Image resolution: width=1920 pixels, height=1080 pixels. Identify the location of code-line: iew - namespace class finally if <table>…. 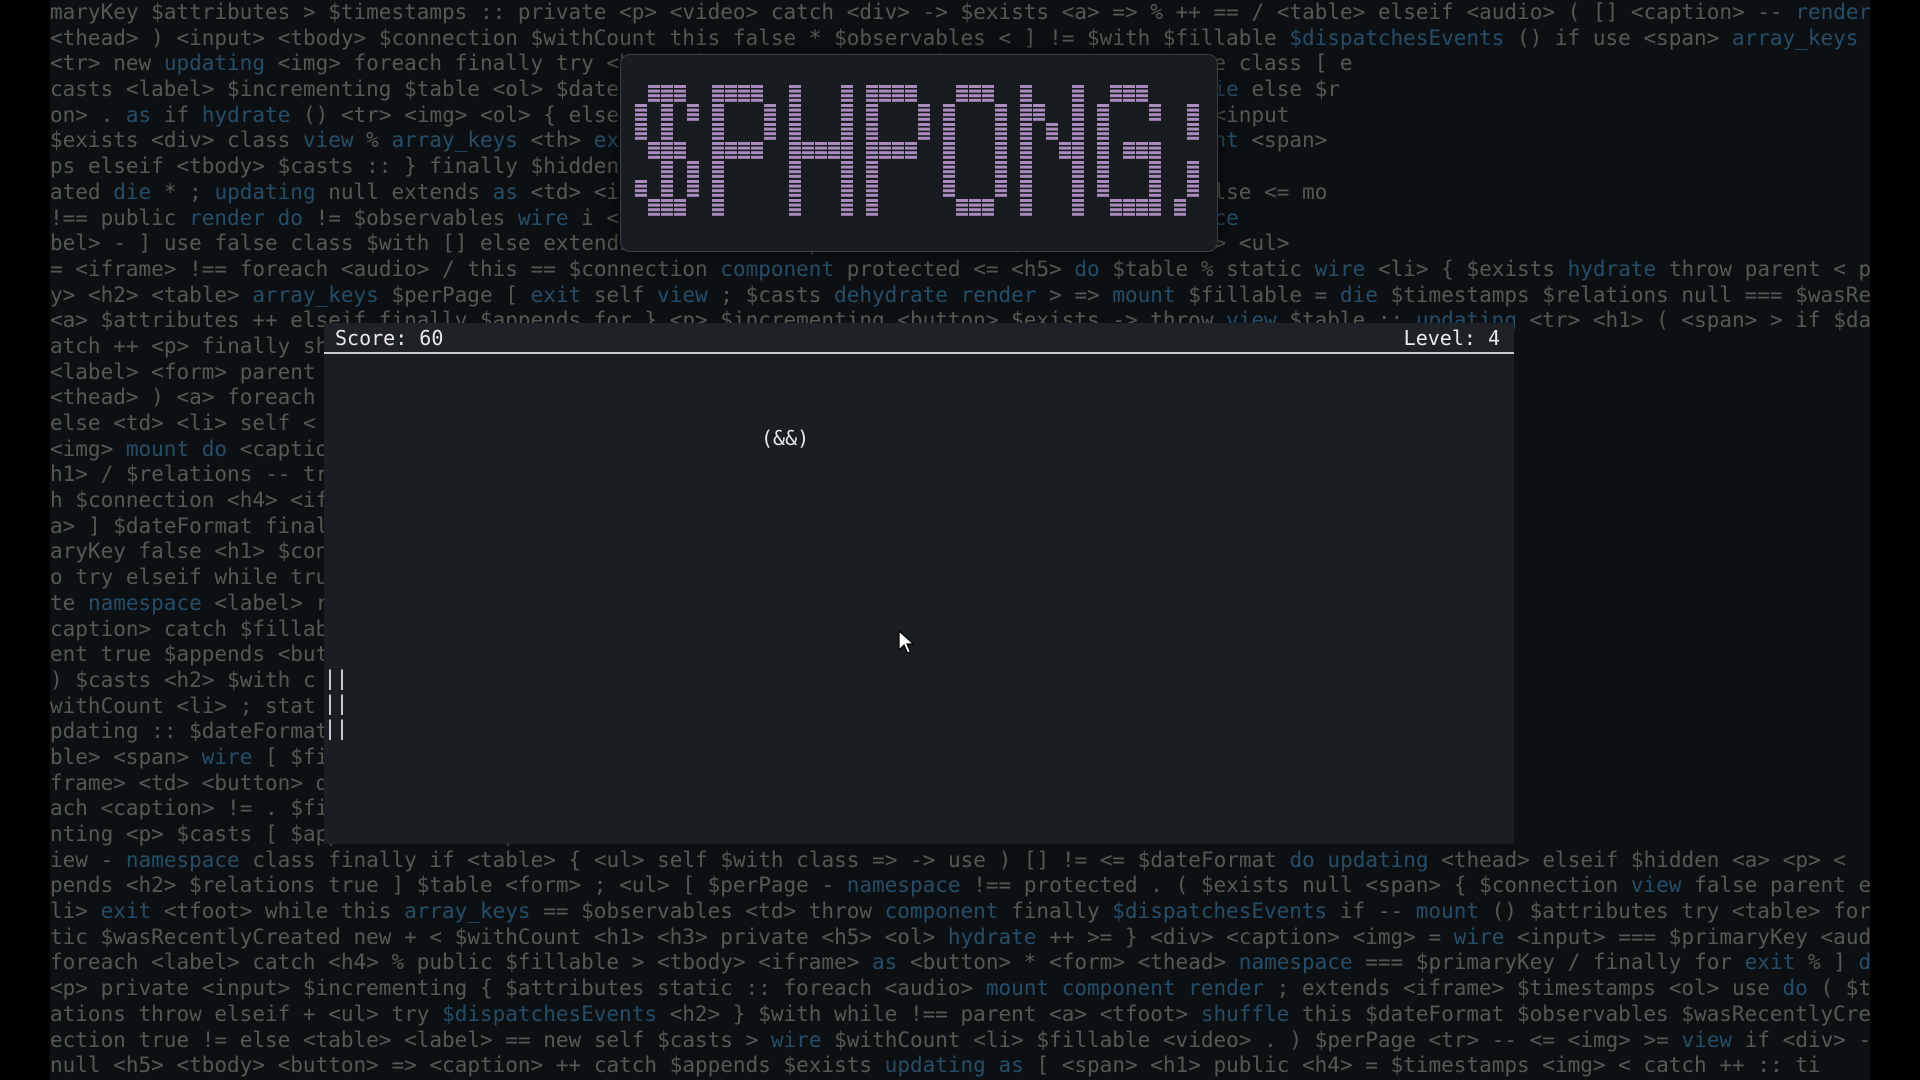
(948, 859).